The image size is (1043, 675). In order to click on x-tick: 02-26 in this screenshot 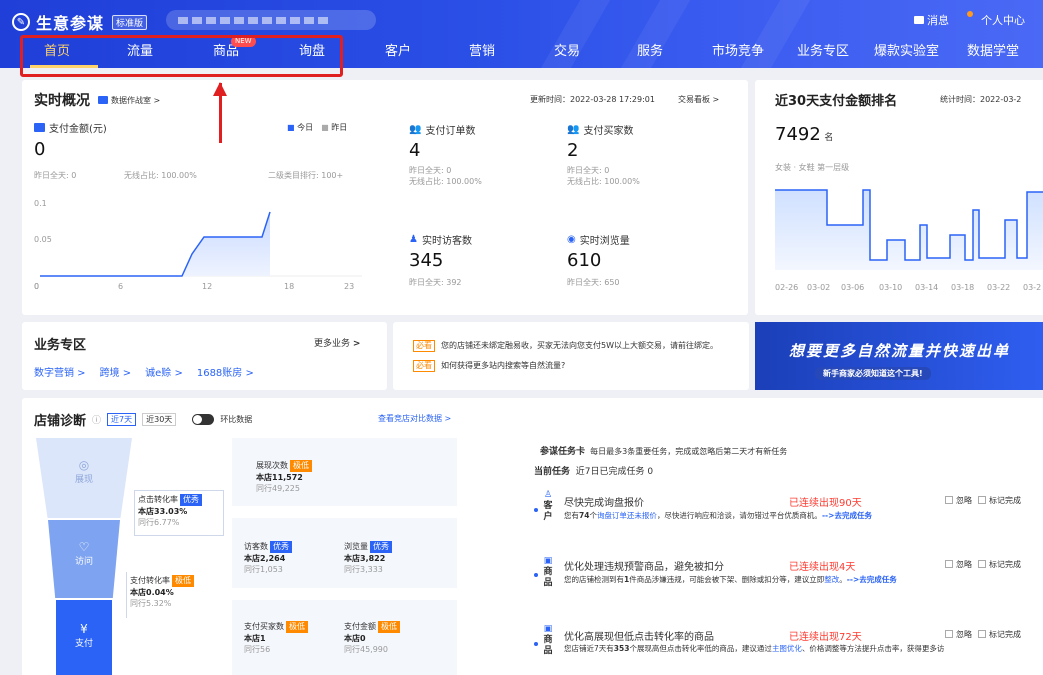, I will do `click(786, 287)`.